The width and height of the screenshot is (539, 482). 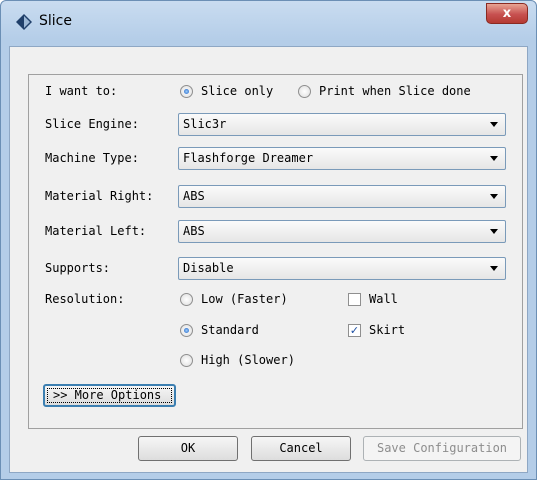 What do you see at coordinates (301, 448) in the screenshot?
I see `cancel-button: Cancel` at bounding box center [301, 448].